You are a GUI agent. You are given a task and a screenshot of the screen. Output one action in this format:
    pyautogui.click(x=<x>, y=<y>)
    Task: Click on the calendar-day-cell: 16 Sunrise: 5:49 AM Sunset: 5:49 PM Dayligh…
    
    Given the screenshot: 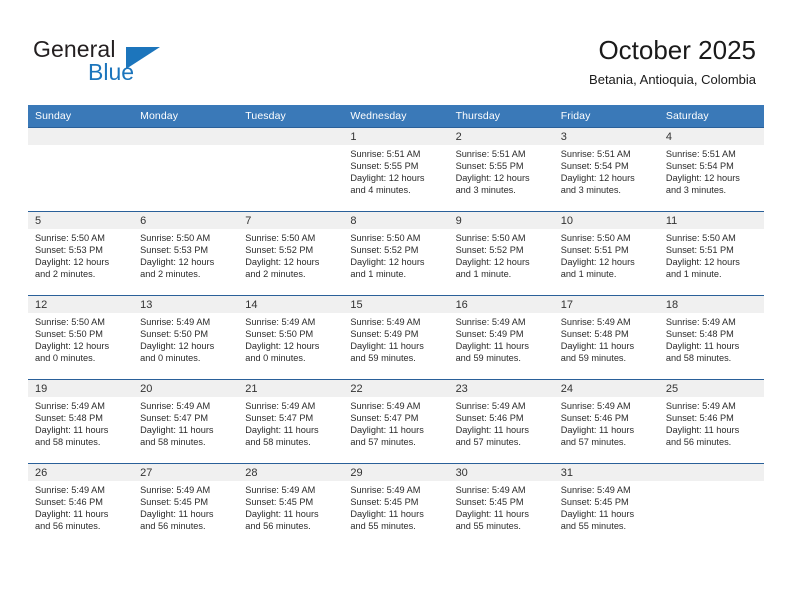 What is the action you would take?
    pyautogui.click(x=501, y=337)
    